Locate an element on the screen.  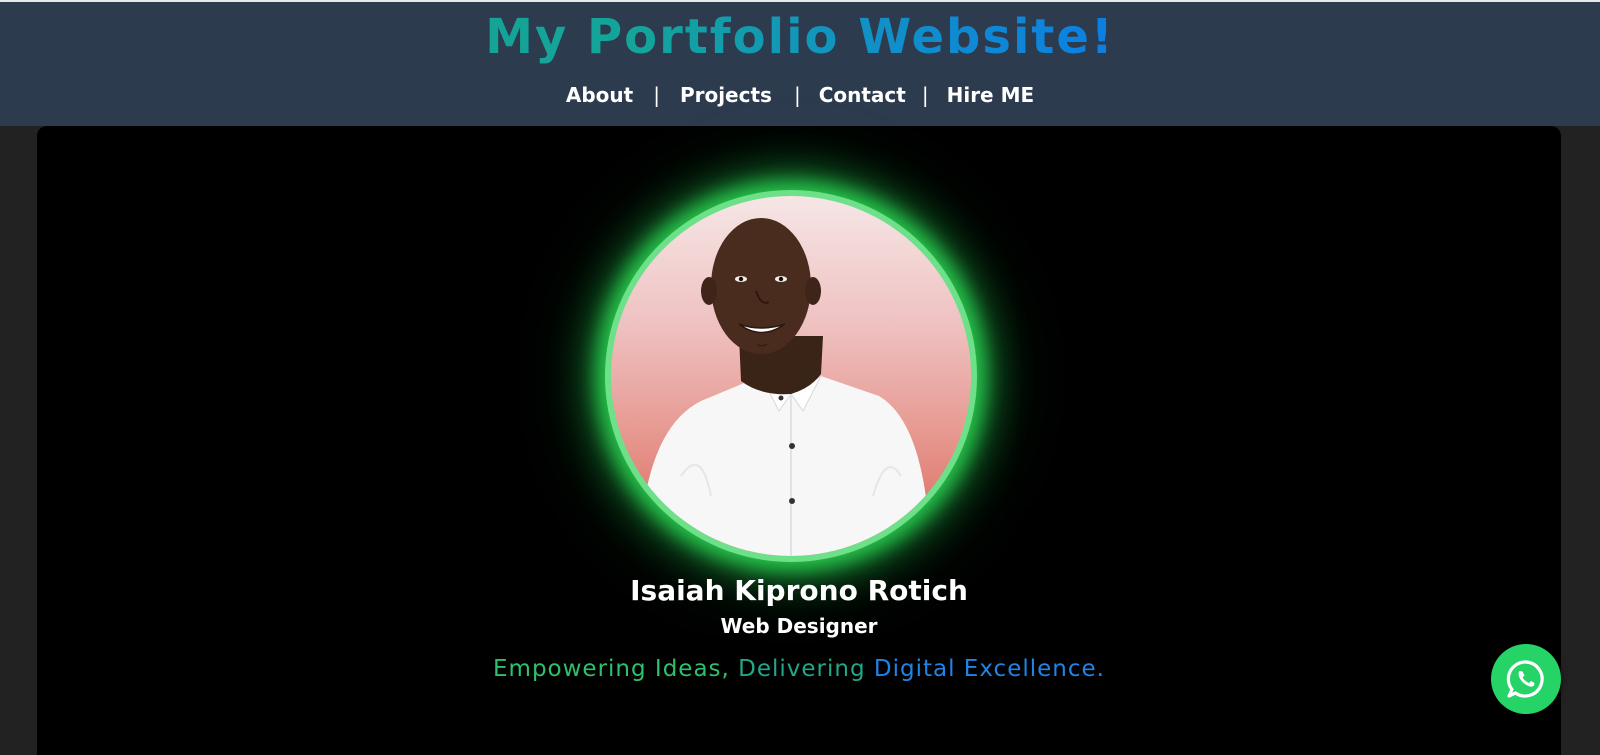
whatsapp-button is located at coordinates (1526, 679).